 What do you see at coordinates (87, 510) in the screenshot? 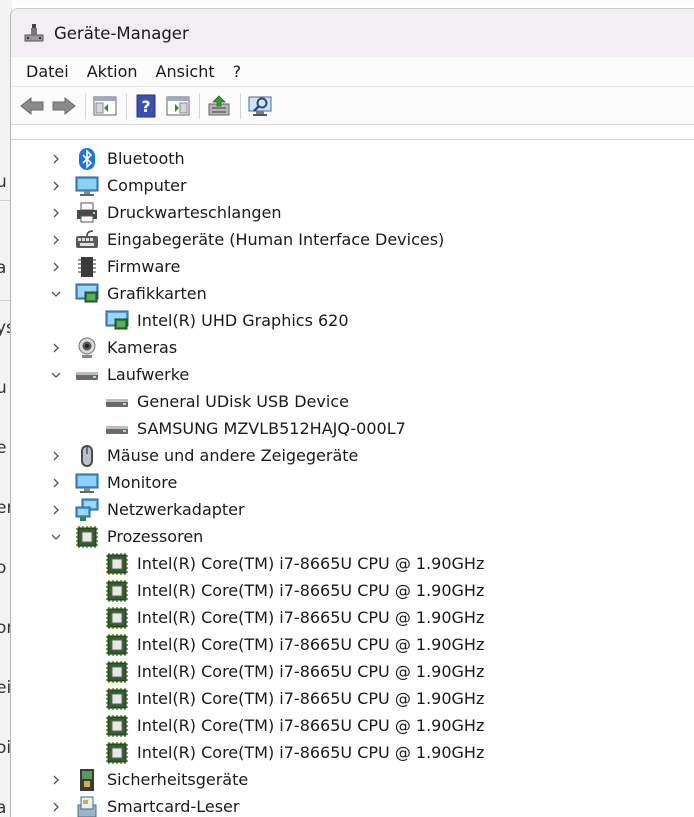
I see `network-adapter-icon` at bounding box center [87, 510].